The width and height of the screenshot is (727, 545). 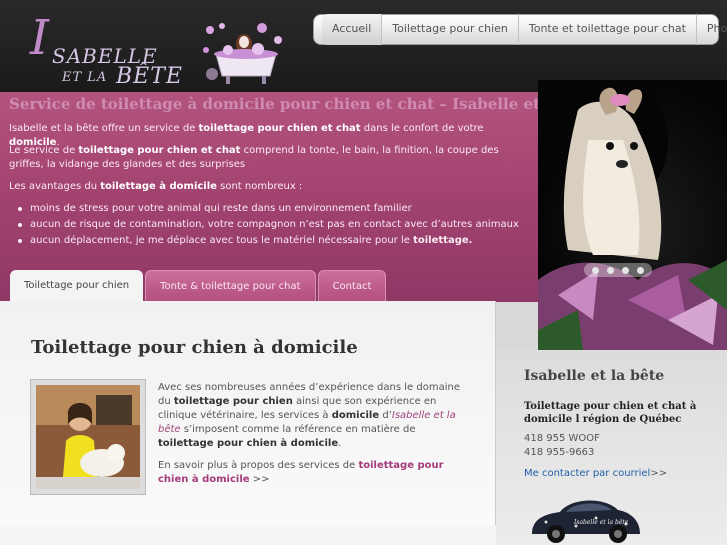 I want to click on text-span: ., so click(x=340, y=443).